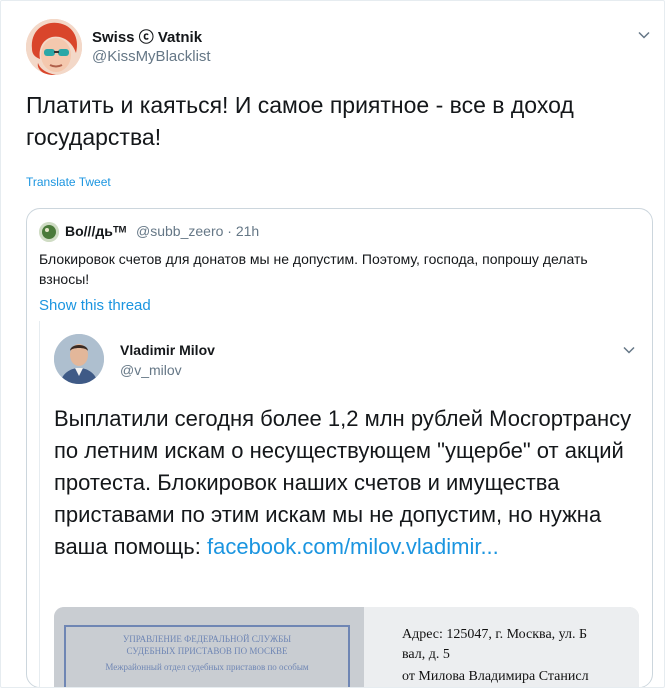 This screenshot has width=665, height=688. I want to click on author-name: Swiss ⓒ Vatnik, so click(147, 36).